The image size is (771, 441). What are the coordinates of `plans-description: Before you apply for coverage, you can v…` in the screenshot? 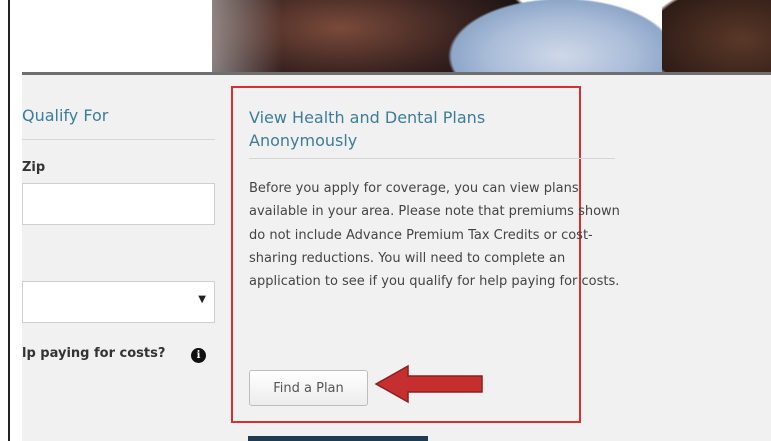 It's located at (434, 235).